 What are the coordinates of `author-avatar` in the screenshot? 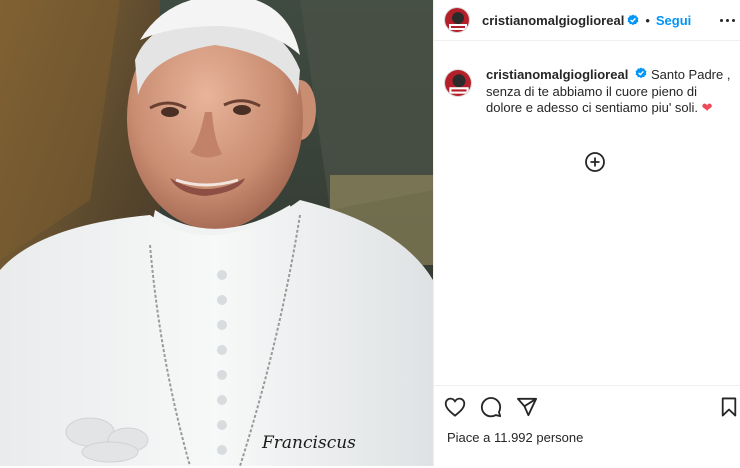 It's located at (457, 20).